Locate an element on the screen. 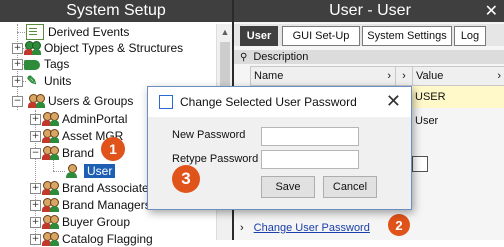  ruler-icon: ✎ is located at coordinates (32, 80).